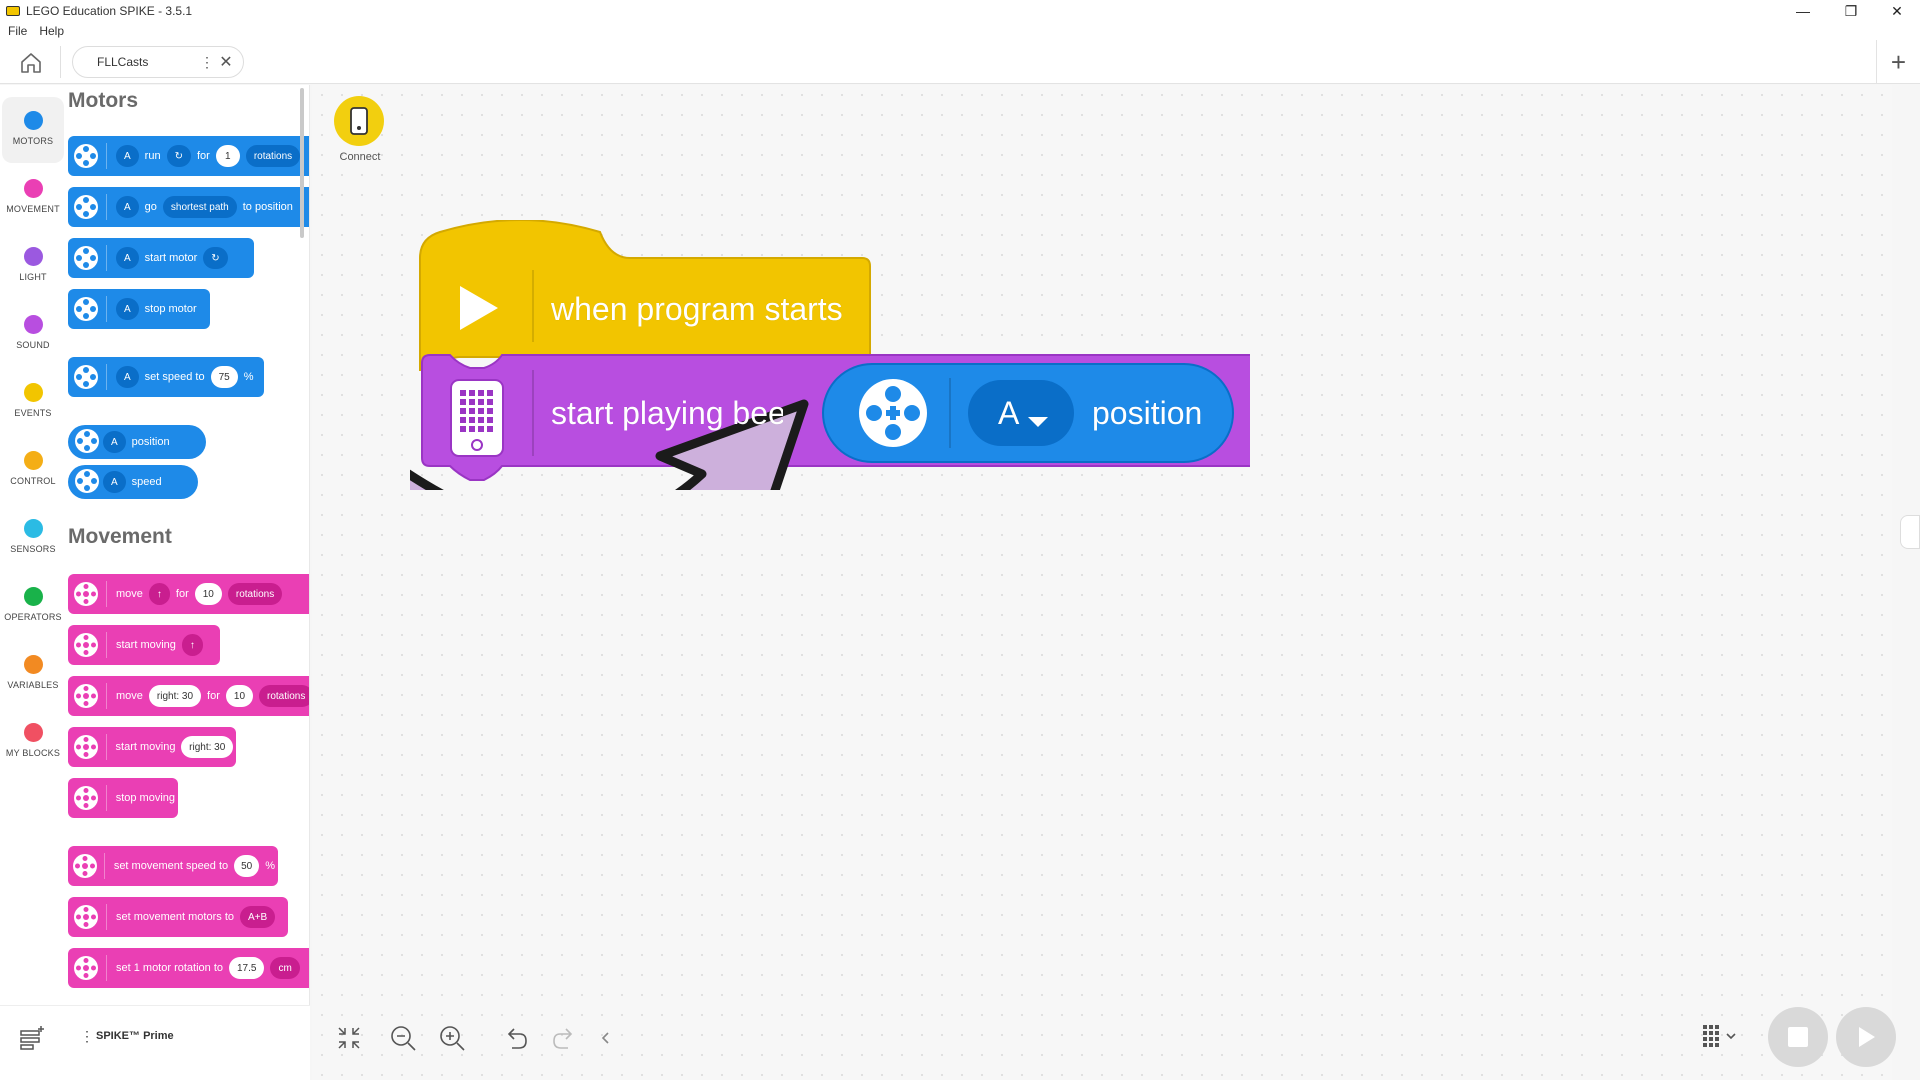 The width and height of the screenshot is (1920, 1080). I want to click on block-stop-motor: A stop motor, so click(139, 309).